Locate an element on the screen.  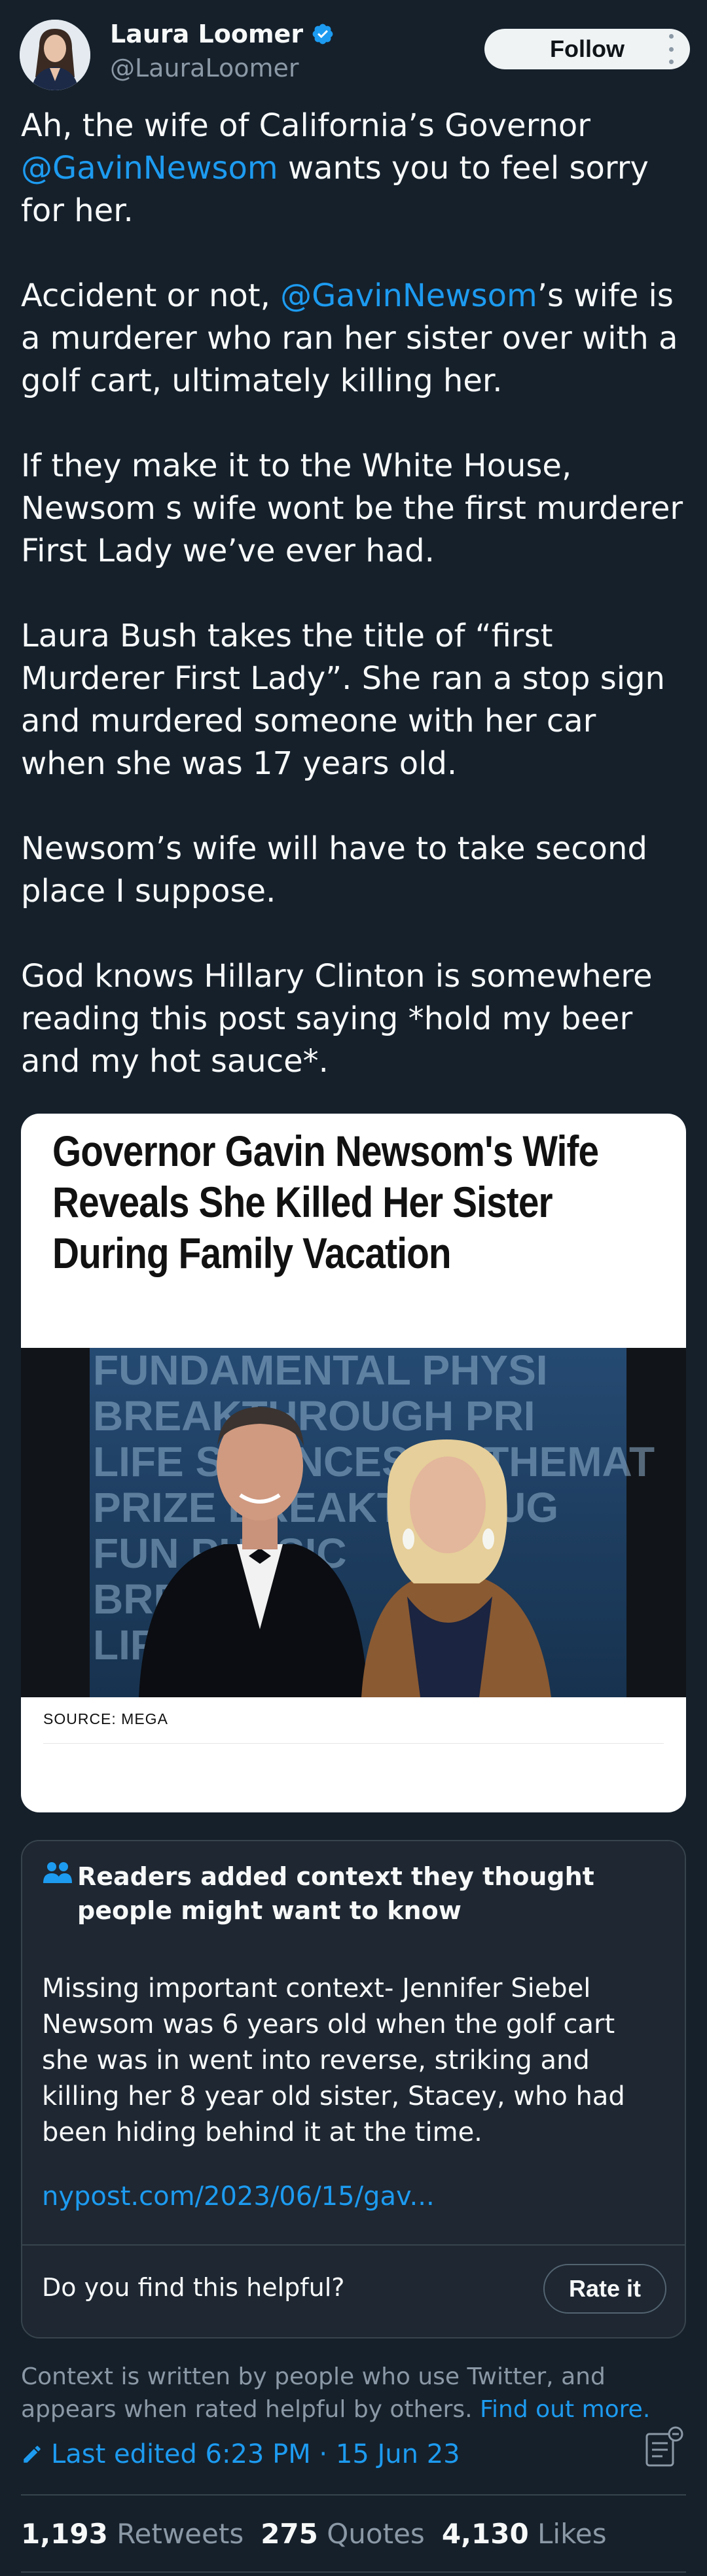
likes-label: Likes is located at coordinates (572, 2534).